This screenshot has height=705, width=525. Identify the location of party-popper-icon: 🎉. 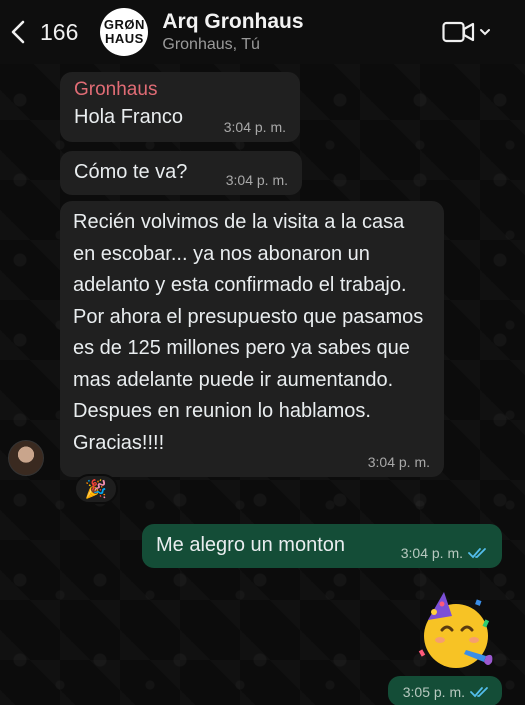
(96, 488).